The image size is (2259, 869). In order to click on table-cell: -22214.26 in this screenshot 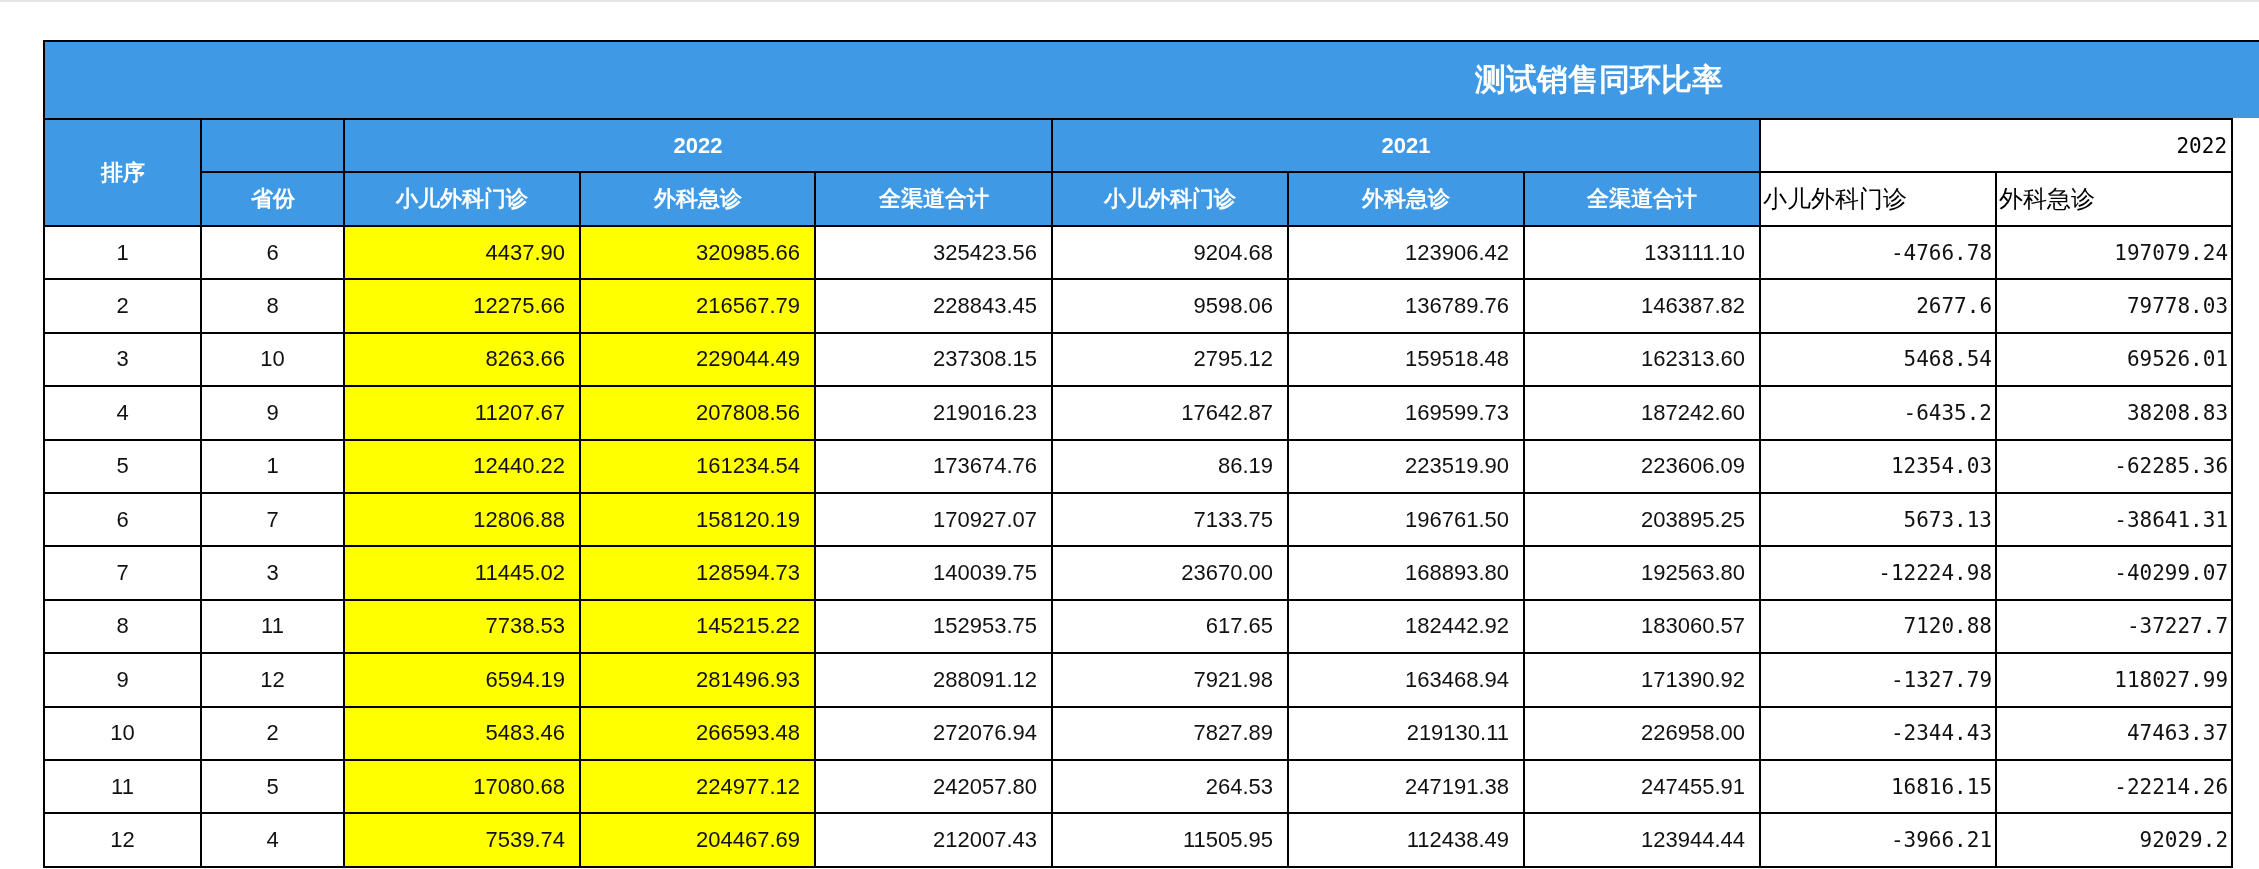, I will do `click(2114, 786)`.